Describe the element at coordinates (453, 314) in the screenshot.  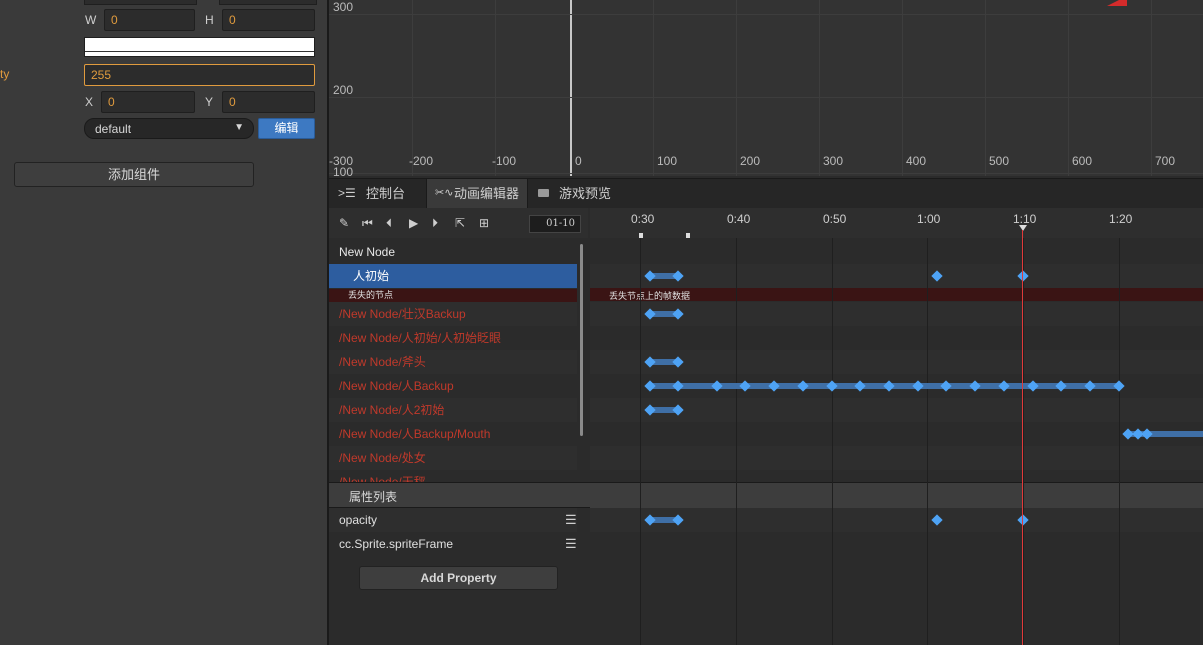
I see `missing-node-item: /New Node/壮汉Backup` at that location.